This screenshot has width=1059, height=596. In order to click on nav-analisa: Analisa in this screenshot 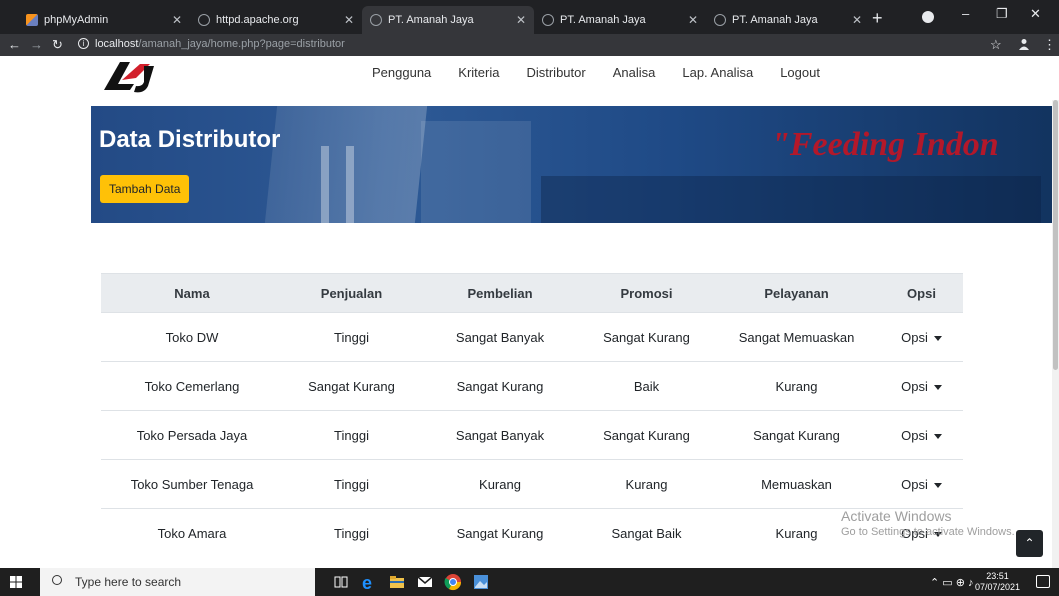, I will do `click(634, 72)`.